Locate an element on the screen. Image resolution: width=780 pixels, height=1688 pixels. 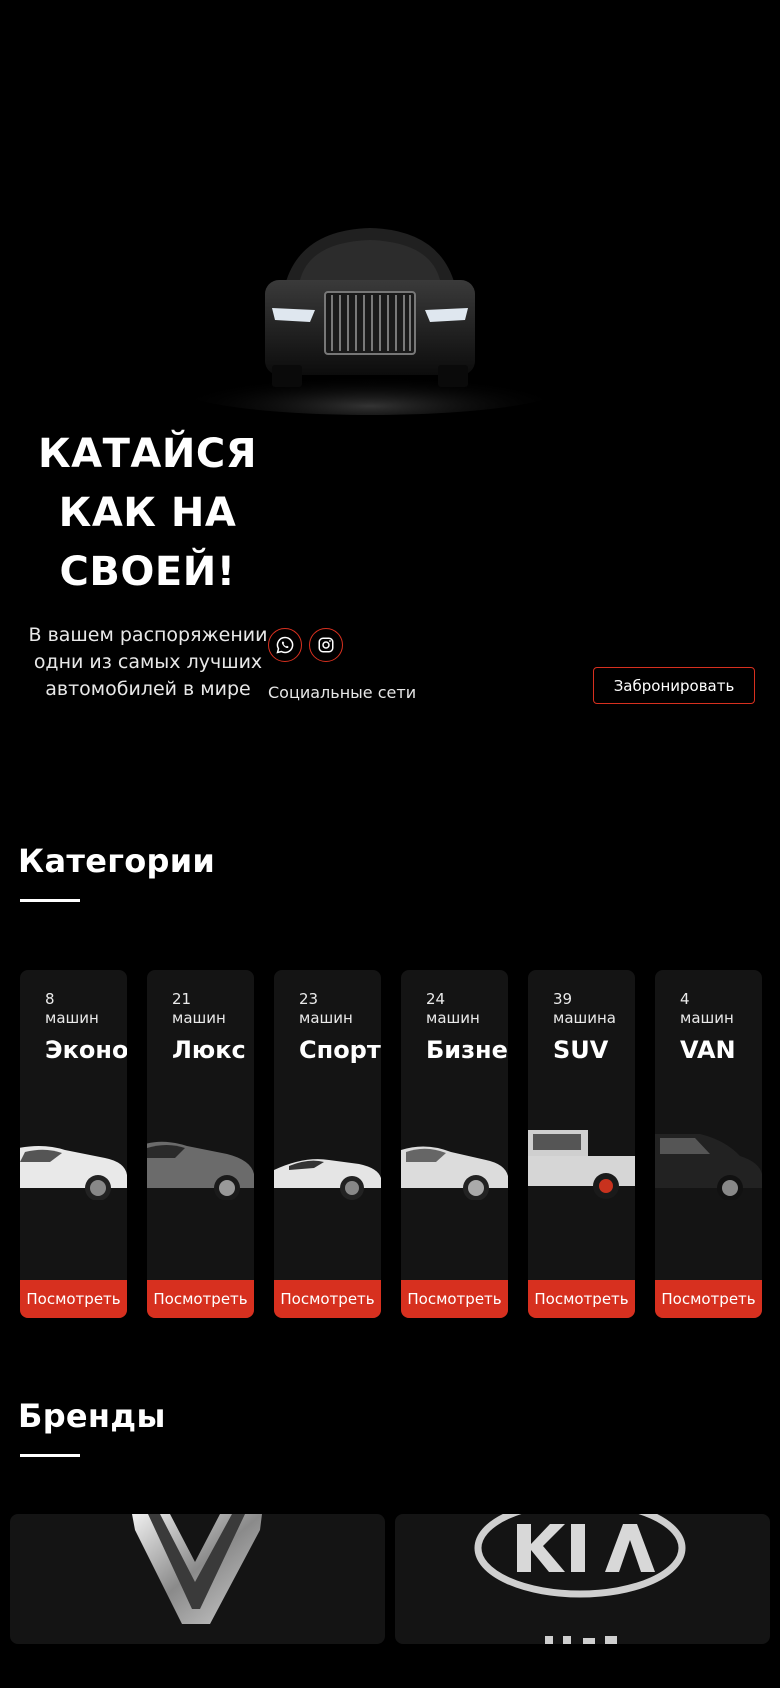
brand-card-kia is located at coordinates (582, 1579).